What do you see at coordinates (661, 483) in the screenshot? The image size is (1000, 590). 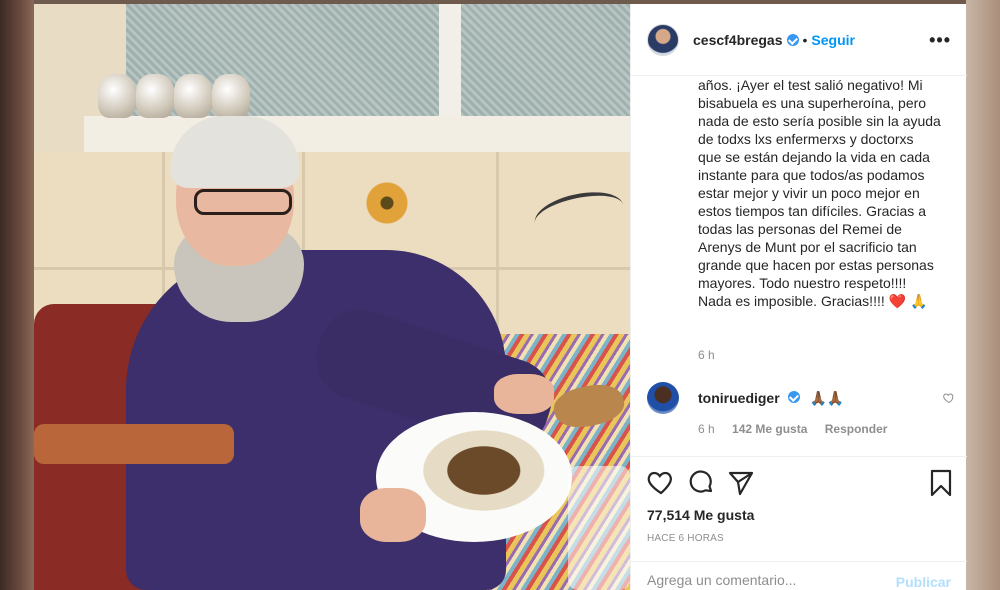 I see `like-heart-icon` at bounding box center [661, 483].